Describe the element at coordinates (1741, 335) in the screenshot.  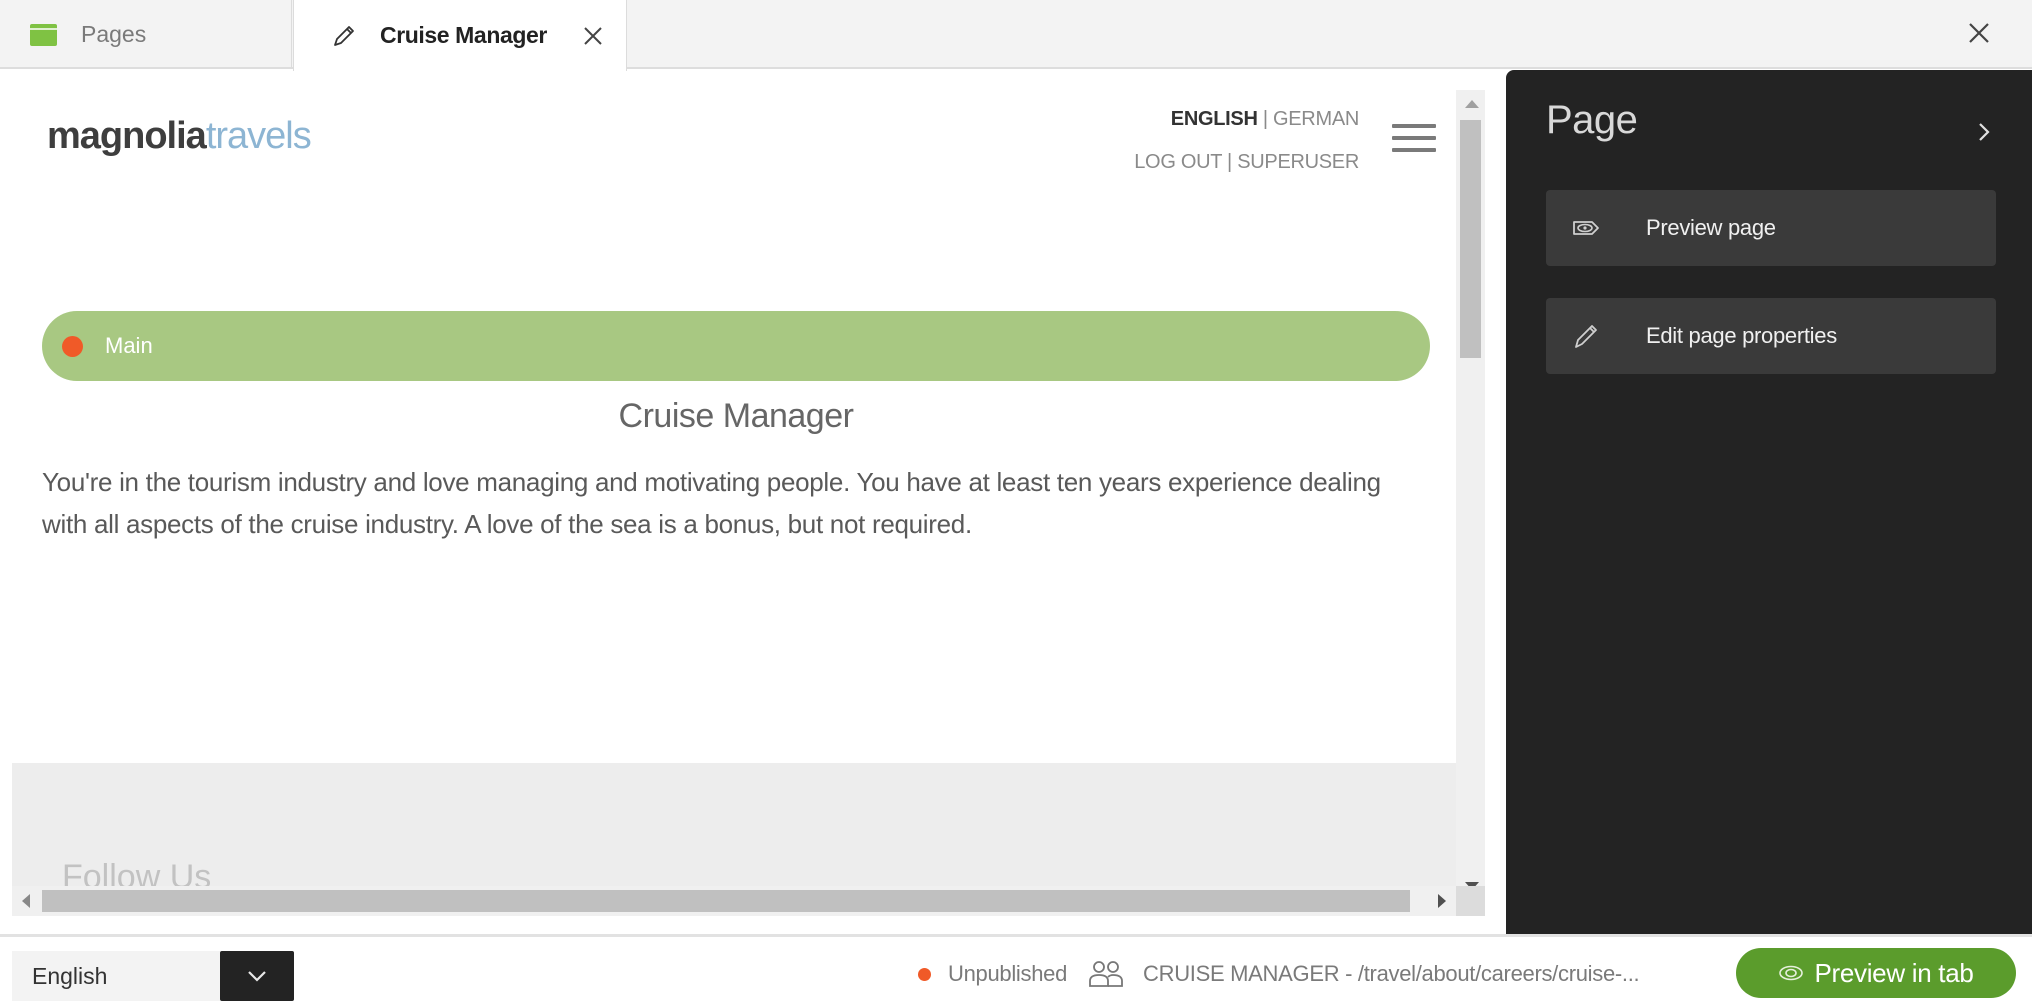
I see `edit-page-properties-label: Edit page properties` at that location.